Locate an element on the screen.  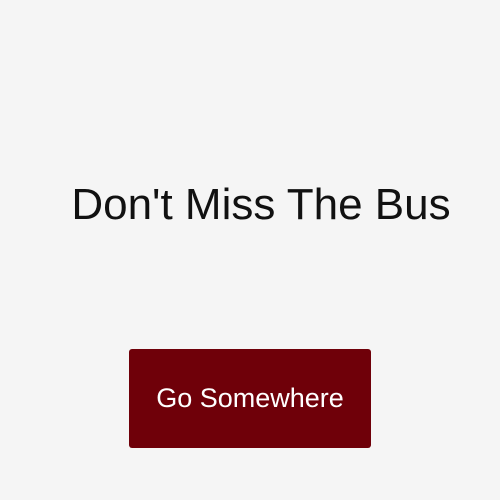
go-somewhere-button: Go Somewhere is located at coordinates (250, 398).